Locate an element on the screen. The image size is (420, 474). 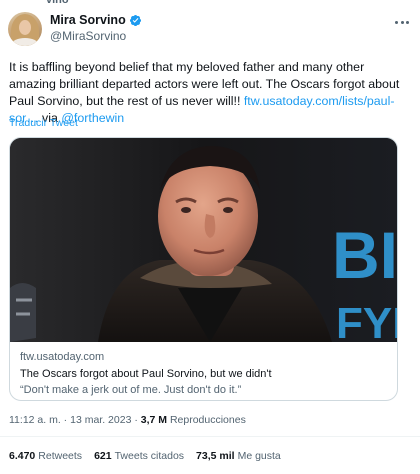
backdrop-letters-top: BI is located at coordinates (364, 255).